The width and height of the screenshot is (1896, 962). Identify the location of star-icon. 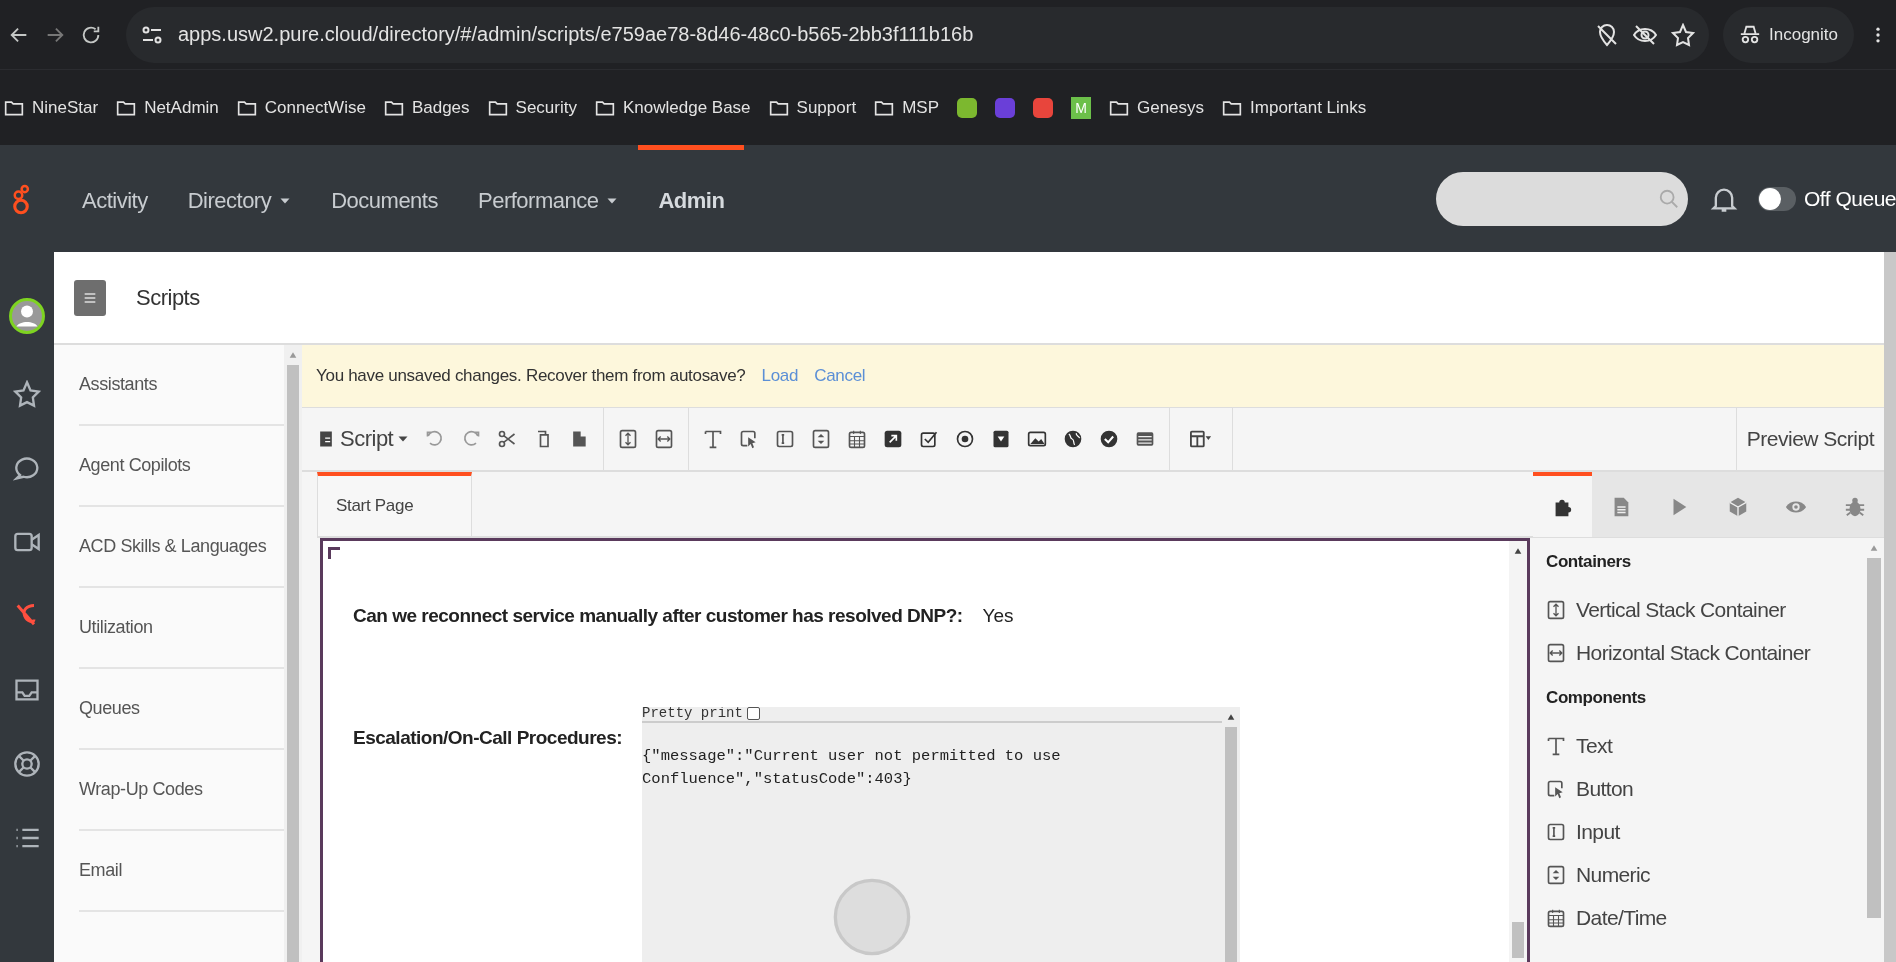
(27, 394).